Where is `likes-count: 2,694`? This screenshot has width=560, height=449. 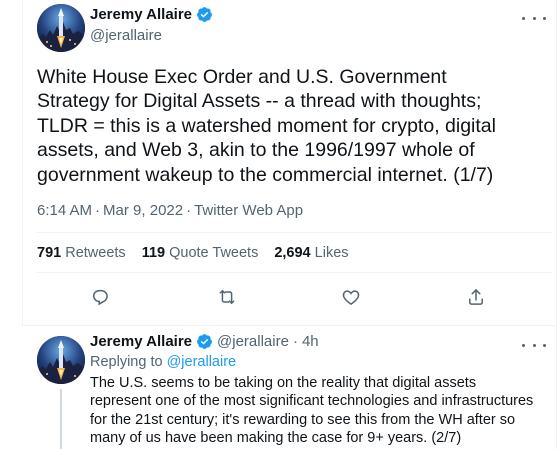
likes-count: 2,694 is located at coordinates (292, 253).